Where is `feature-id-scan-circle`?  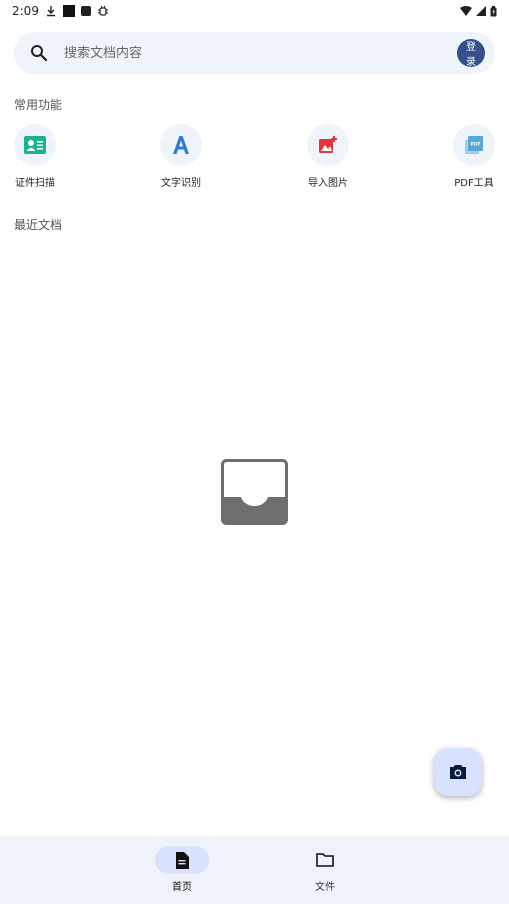
feature-id-scan-circle is located at coordinates (35, 145).